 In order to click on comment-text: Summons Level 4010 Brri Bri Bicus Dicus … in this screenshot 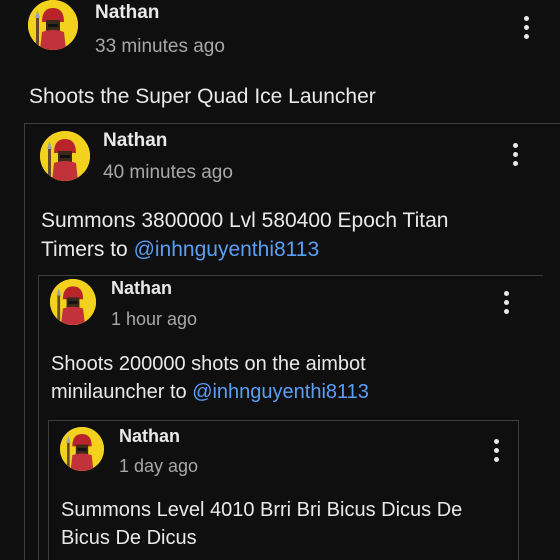, I will do `click(261, 524)`.